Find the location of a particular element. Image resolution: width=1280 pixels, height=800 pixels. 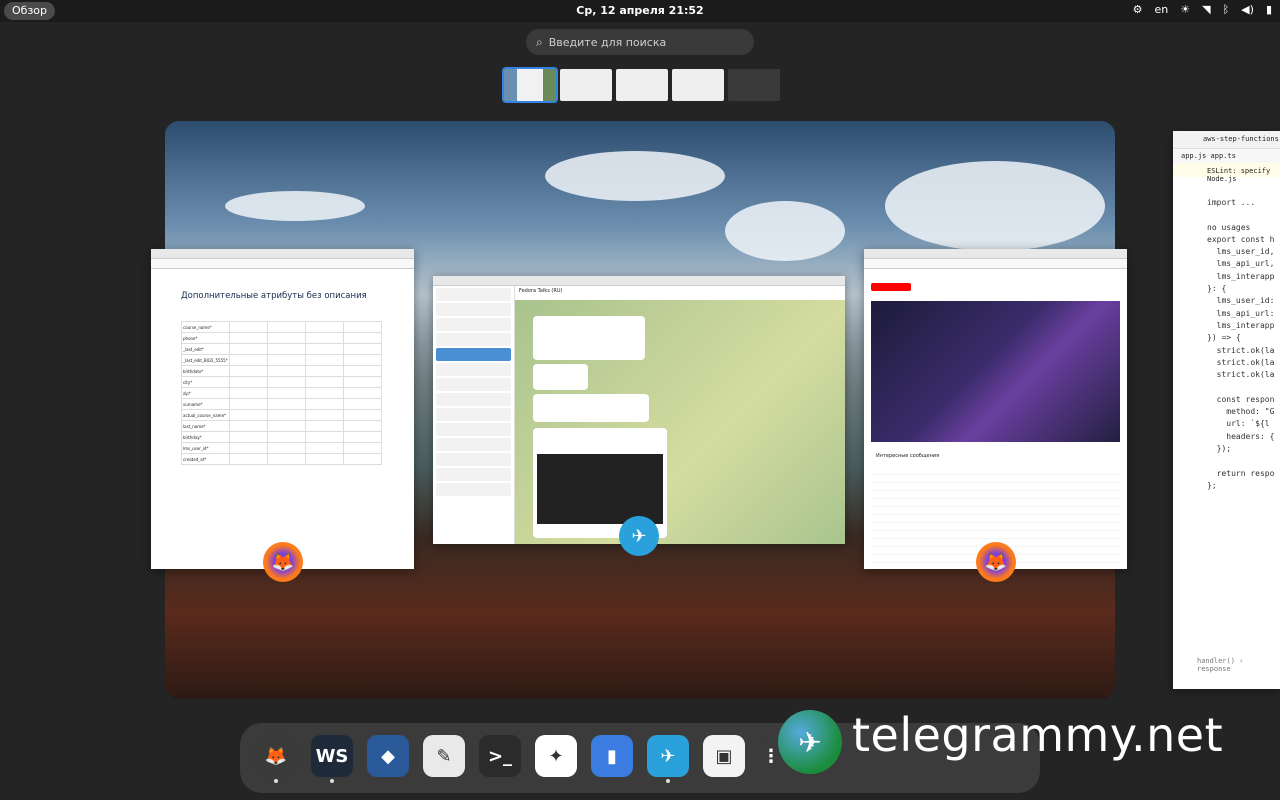

slack-icon: ✦ is located at coordinates (556, 756).